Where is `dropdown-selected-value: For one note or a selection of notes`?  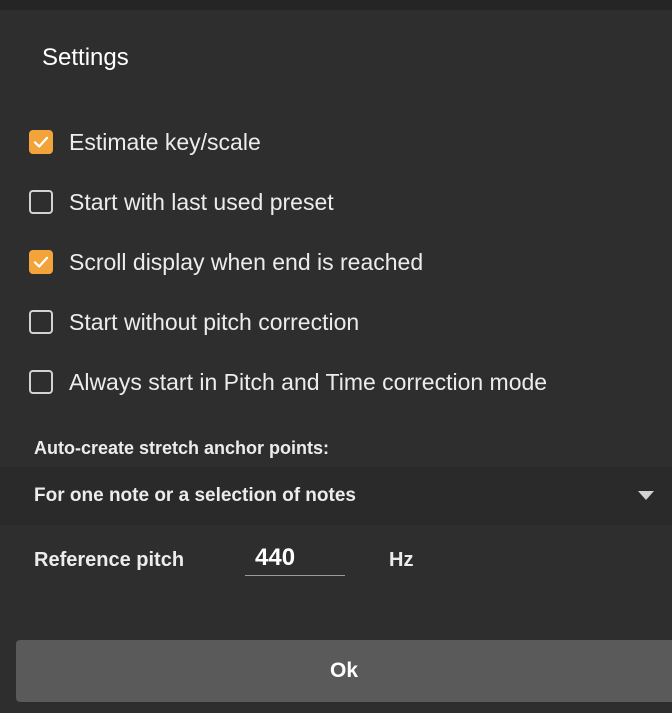
dropdown-selected-value: For one note or a selection of notes is located at coordinates (195, 495).